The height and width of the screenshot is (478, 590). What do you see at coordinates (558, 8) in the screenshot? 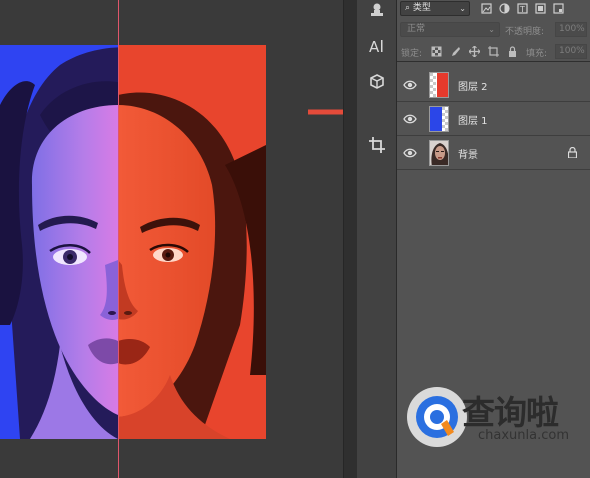
I see `filter-smart-object-icon` at bounding box center [558, 8].